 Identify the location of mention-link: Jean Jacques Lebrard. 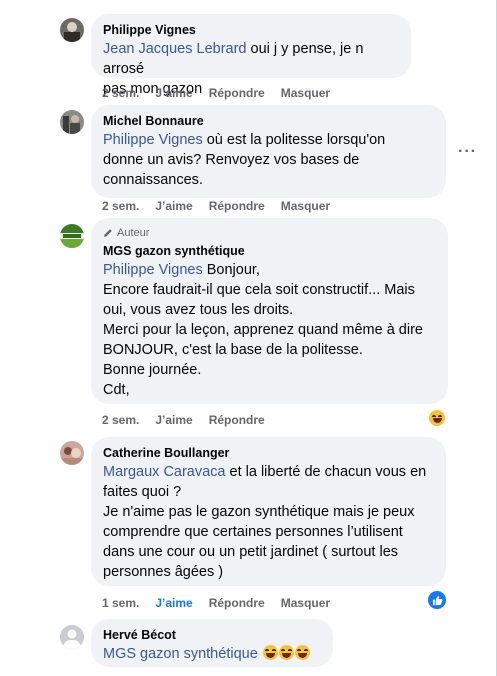
(175, 49).